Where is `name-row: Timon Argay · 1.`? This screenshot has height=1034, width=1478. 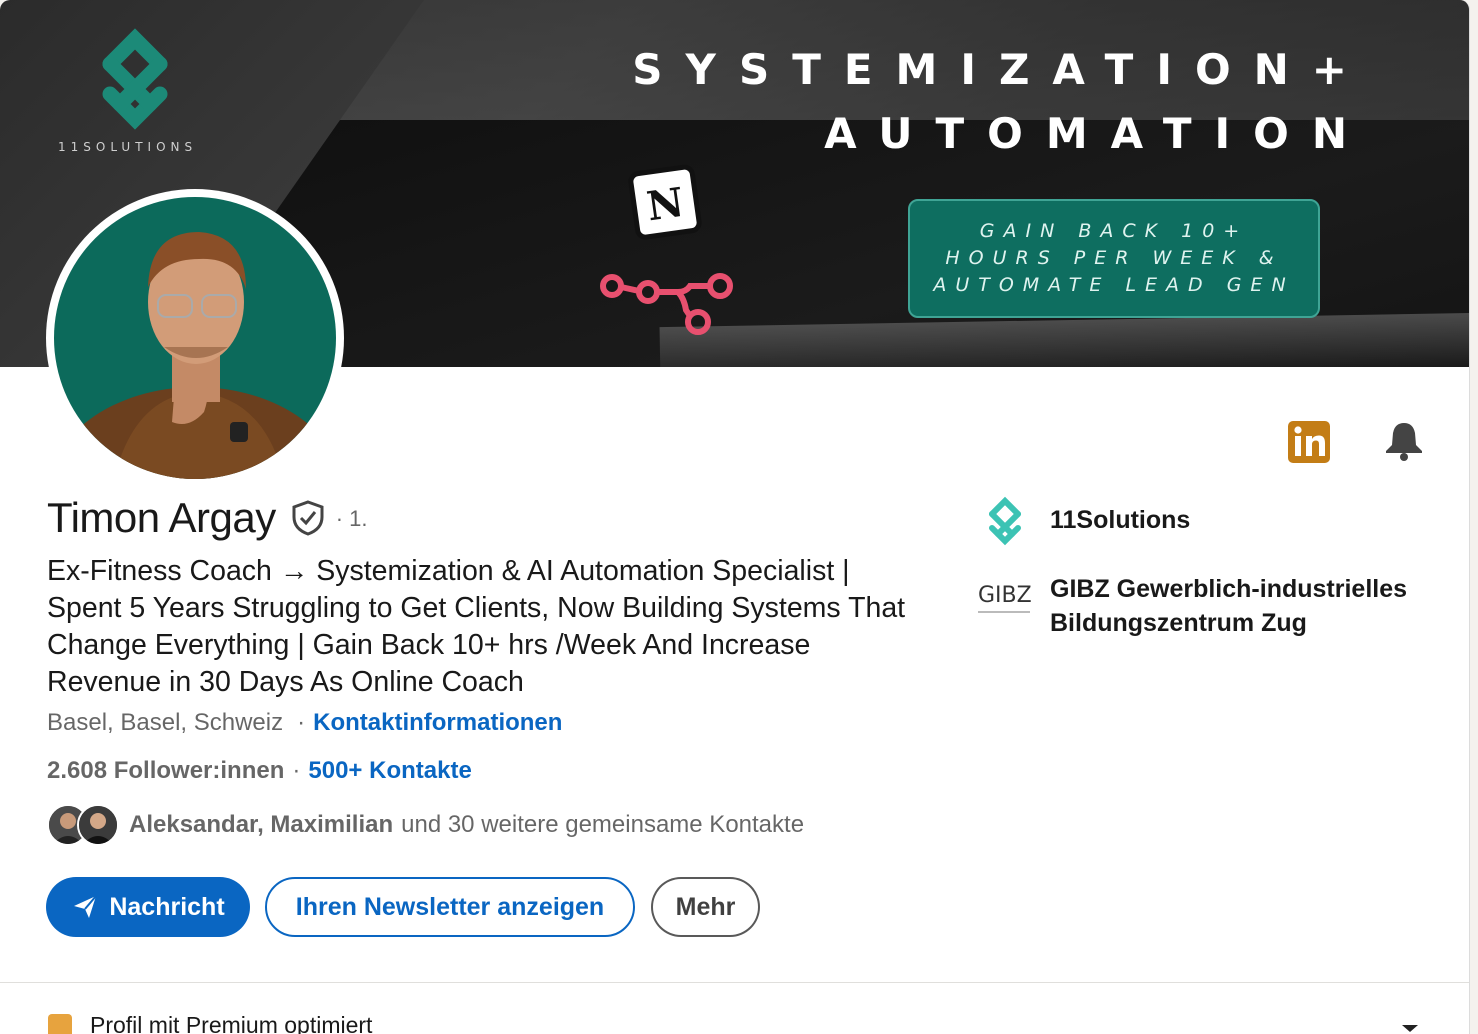
name-row: Timon Argay · 1. is located at coordinates (207, 518).